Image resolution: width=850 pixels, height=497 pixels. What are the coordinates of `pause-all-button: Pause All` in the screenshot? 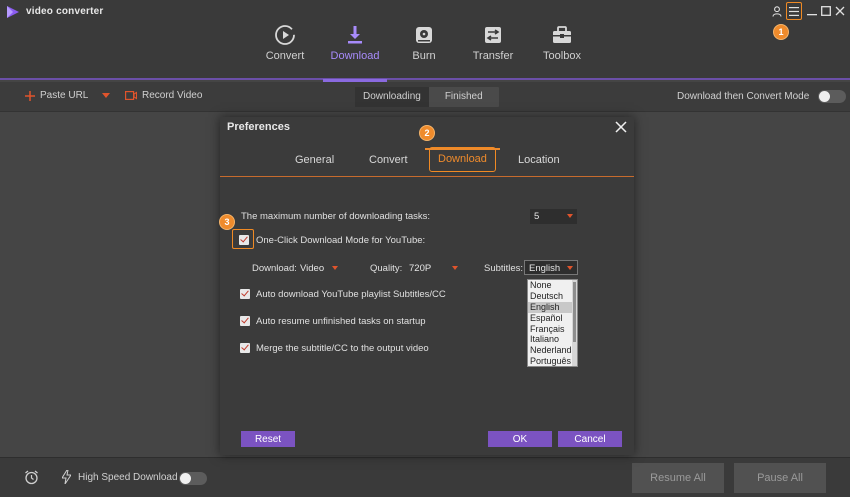 It's located at (780, 478).